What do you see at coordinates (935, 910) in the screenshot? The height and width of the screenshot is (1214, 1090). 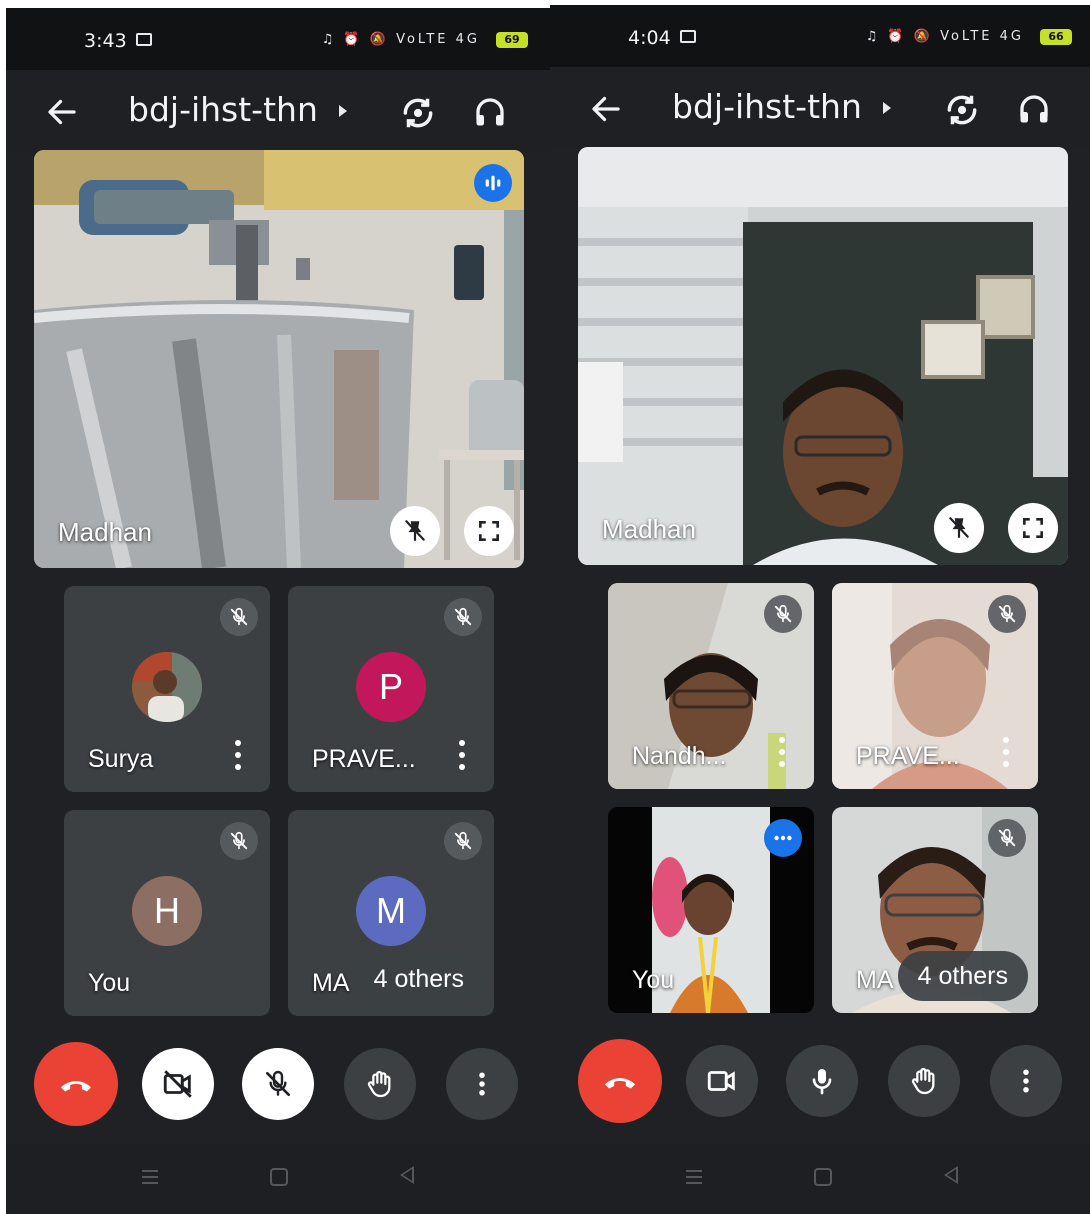 I see `participant-tile-others: MA 4 others` at bounding box center [935, 910].